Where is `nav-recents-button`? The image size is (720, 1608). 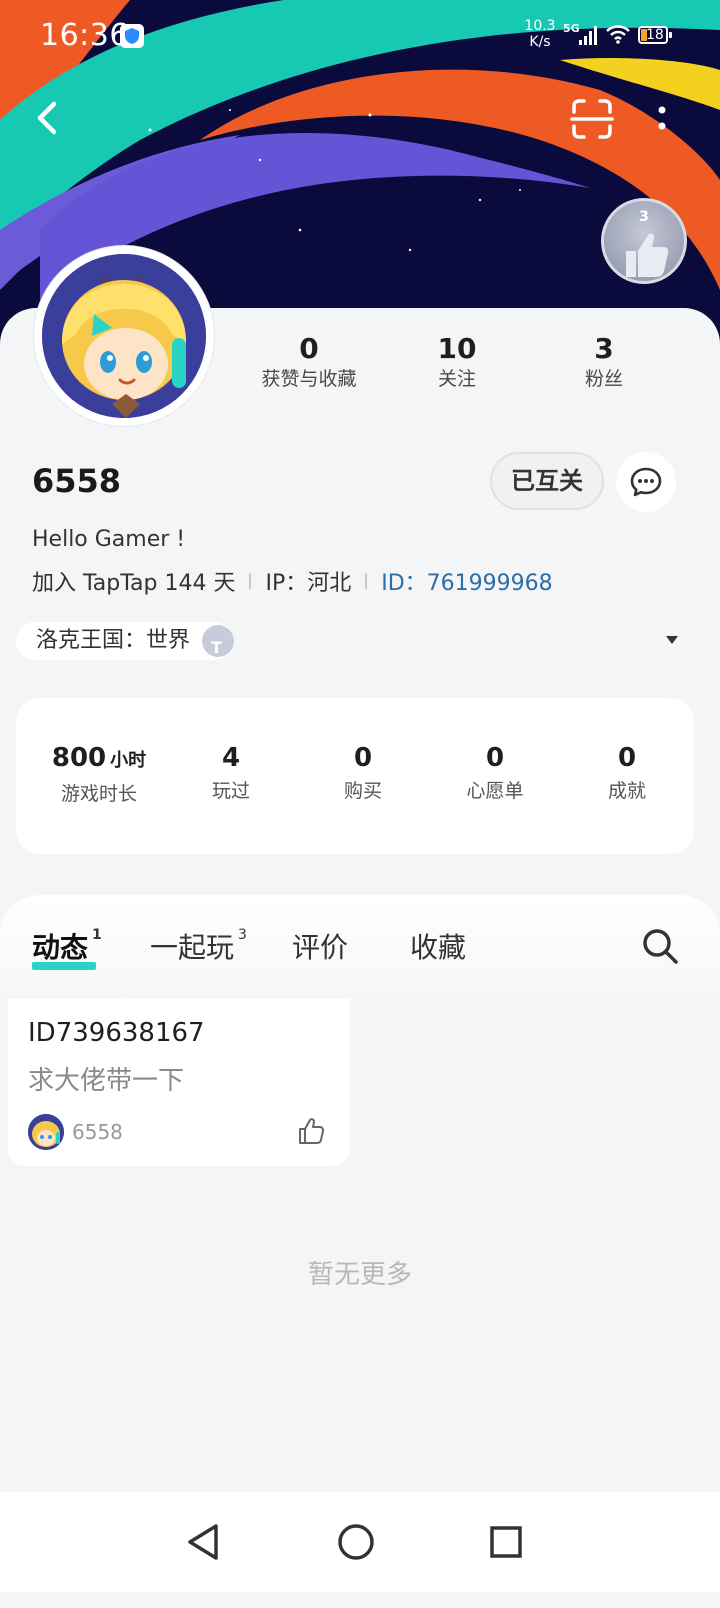
nav-recents-button is located at coordinates (506, 1542).